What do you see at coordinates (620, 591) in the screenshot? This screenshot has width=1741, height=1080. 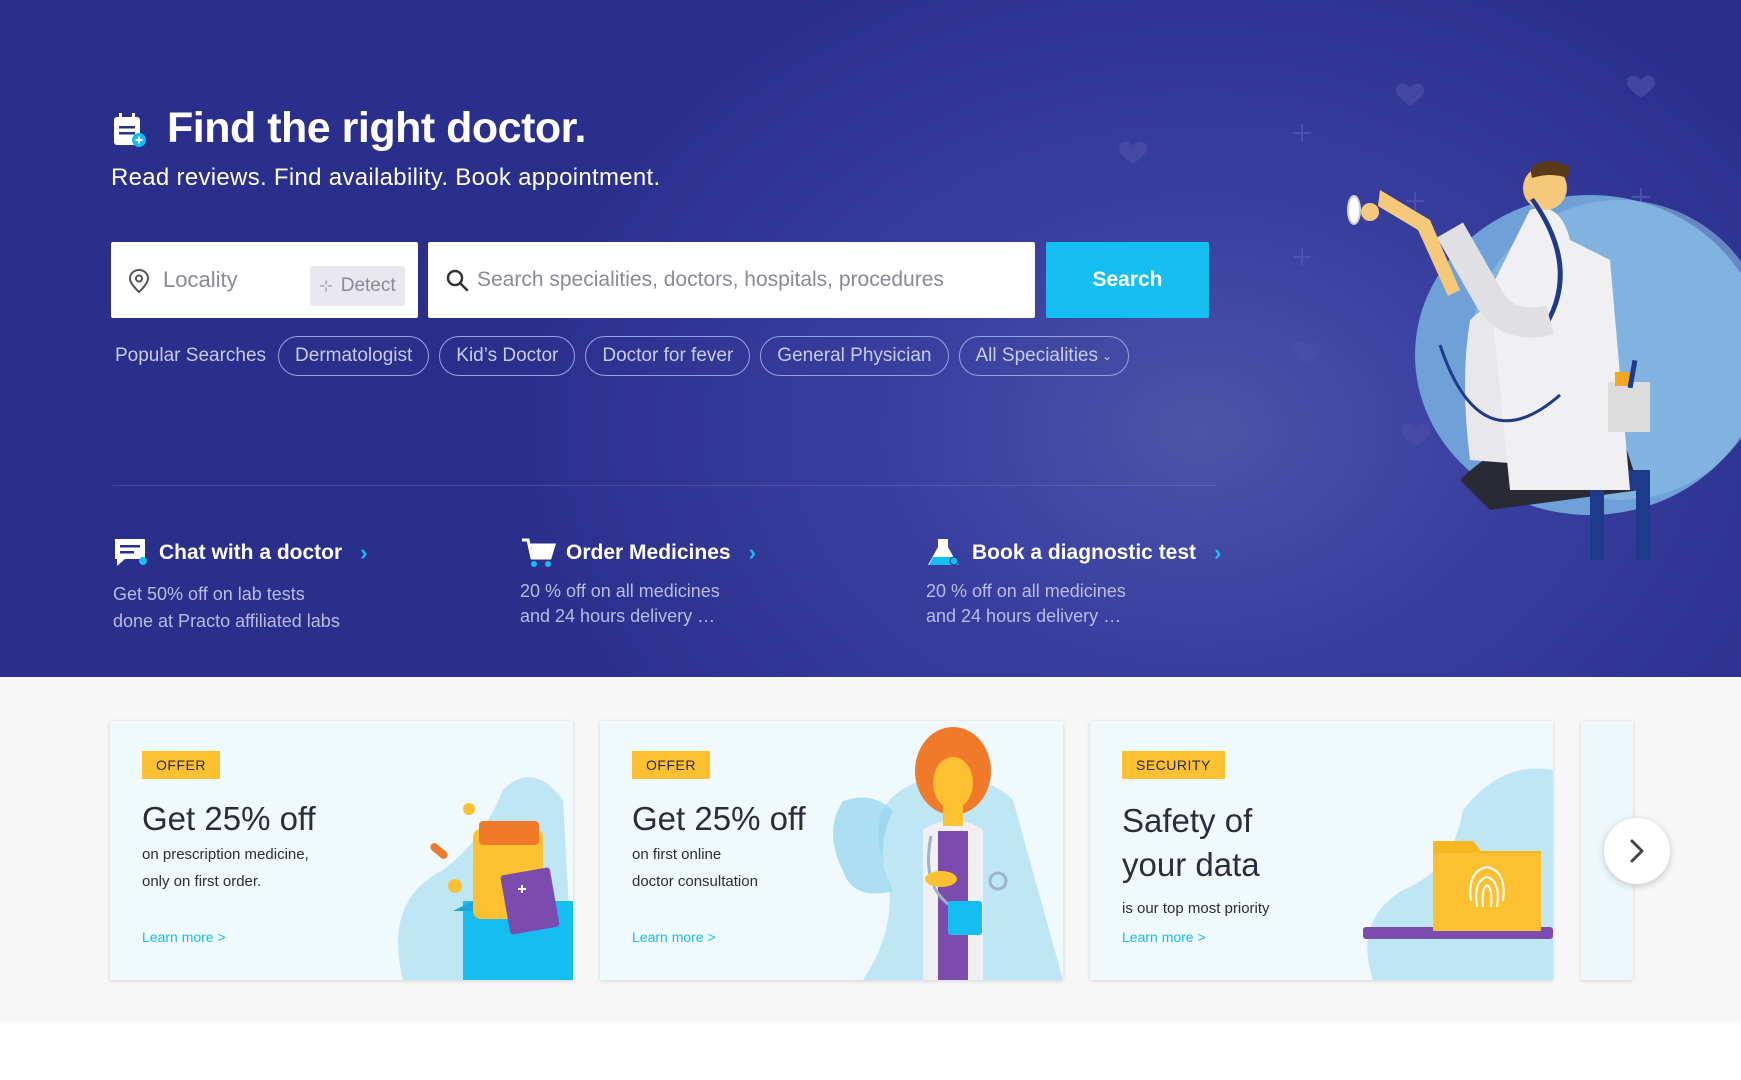 I see `service-medicines-desc-1: 20 % off on all medicines` at bounding box center [620, 591].